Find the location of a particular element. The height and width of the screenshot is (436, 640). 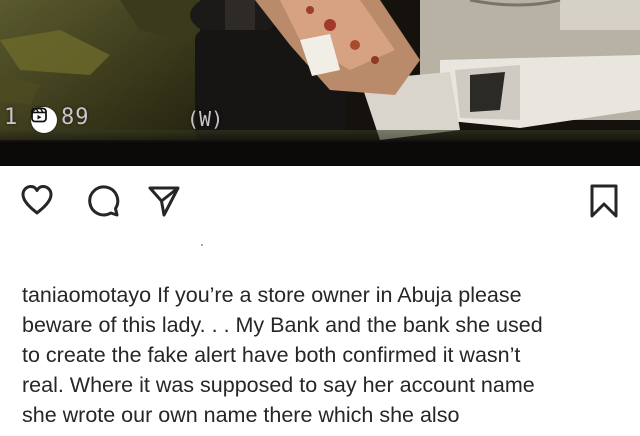

share-button is located at coordinates (164, 201).